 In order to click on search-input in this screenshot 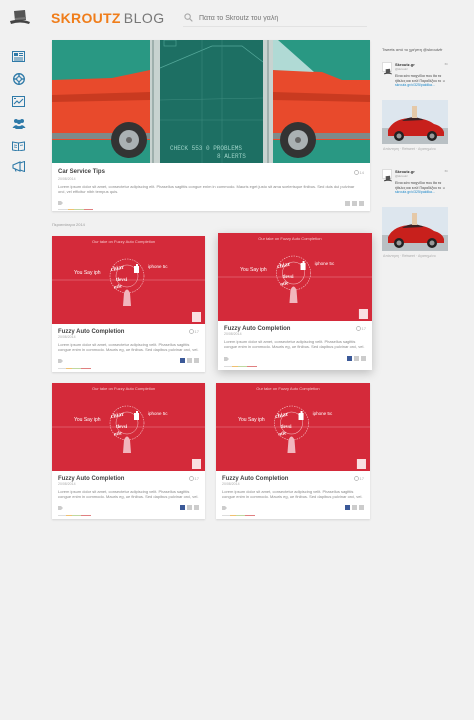, I will do `click(281, 18)`.